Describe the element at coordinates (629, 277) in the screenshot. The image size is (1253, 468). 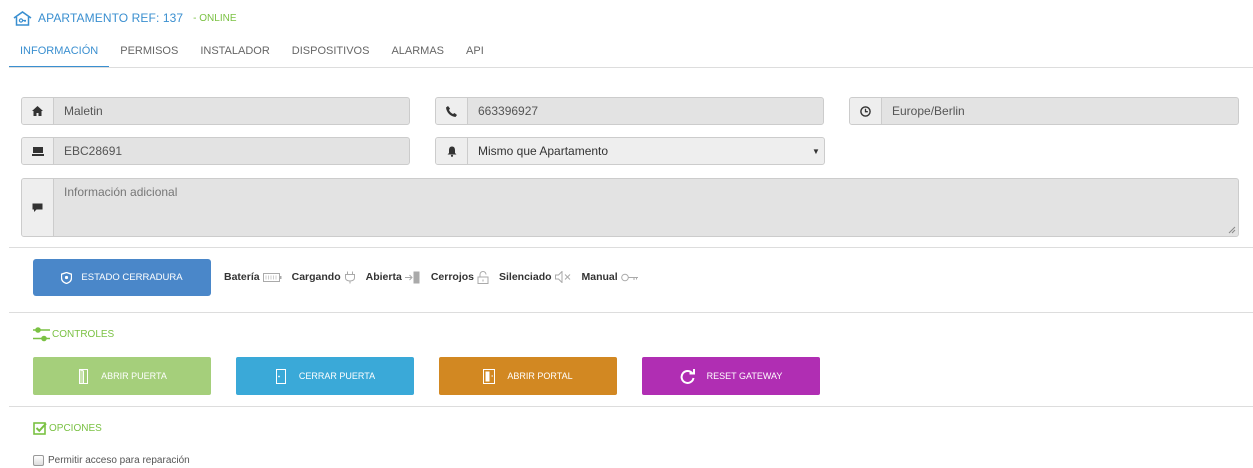
I see `key-icon` at that location.